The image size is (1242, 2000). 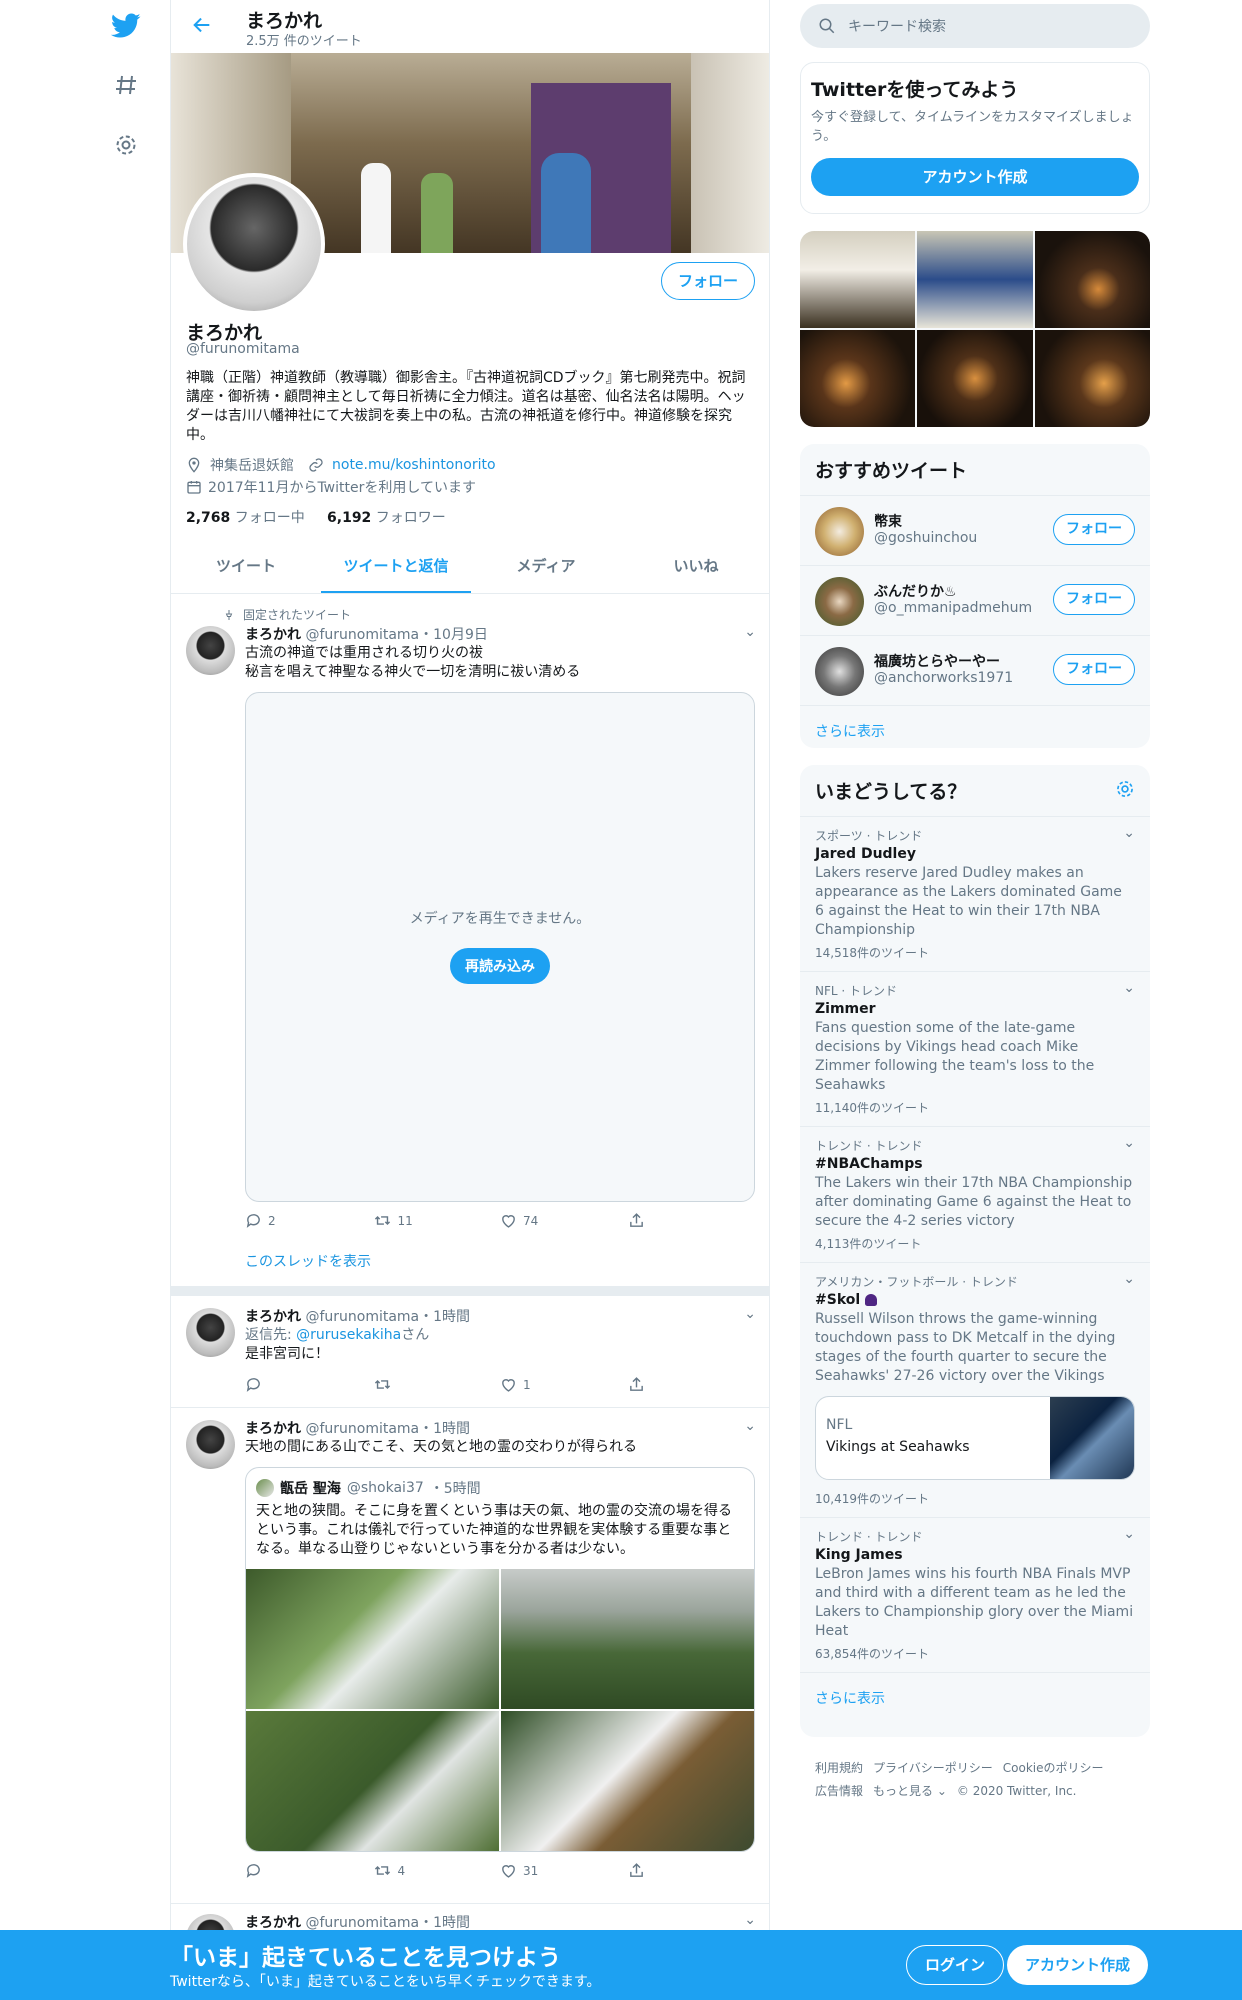 What do you see at coordinates (254, 244) in the screenshot?
I see `profile-avatar` at bounding box center [254, 244].